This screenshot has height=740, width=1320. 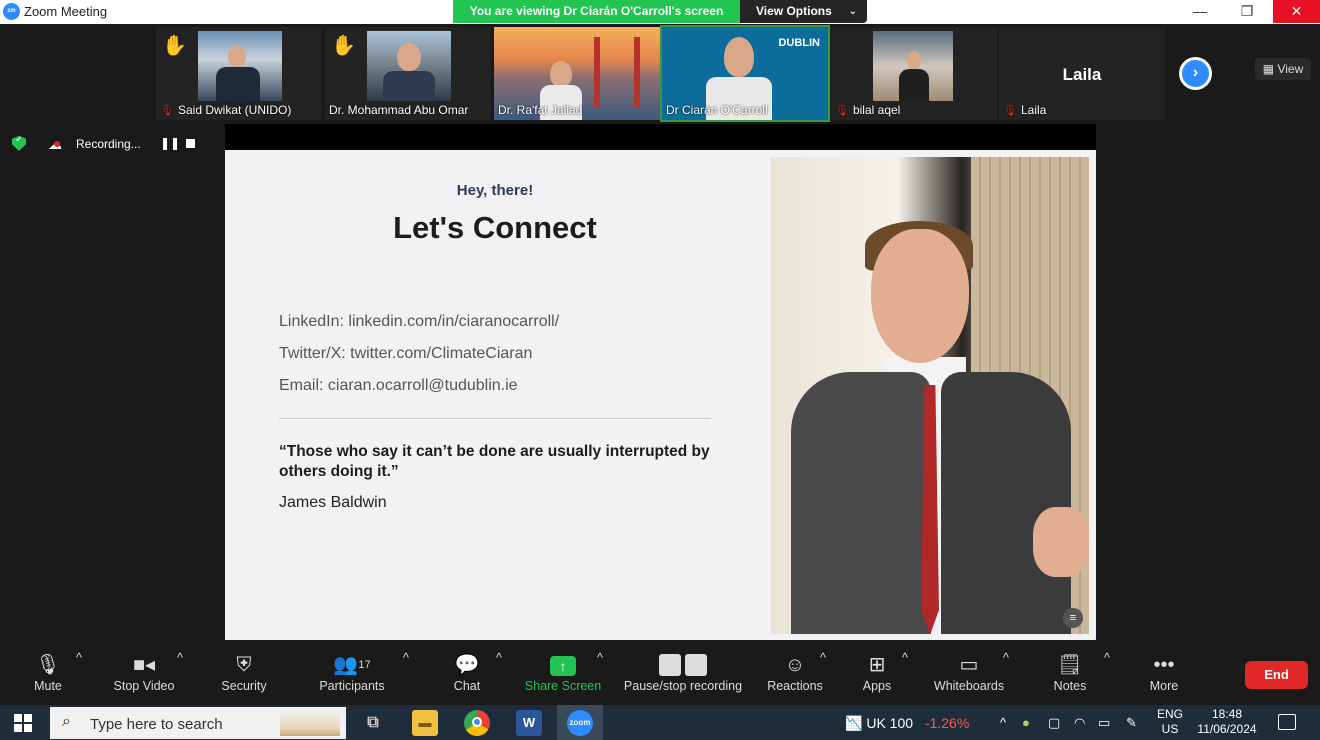 What do you see at coordinates (580, 723) in the screenshot?
I see `zoom-app-icon: zoom` at bounding box center [580, 723].